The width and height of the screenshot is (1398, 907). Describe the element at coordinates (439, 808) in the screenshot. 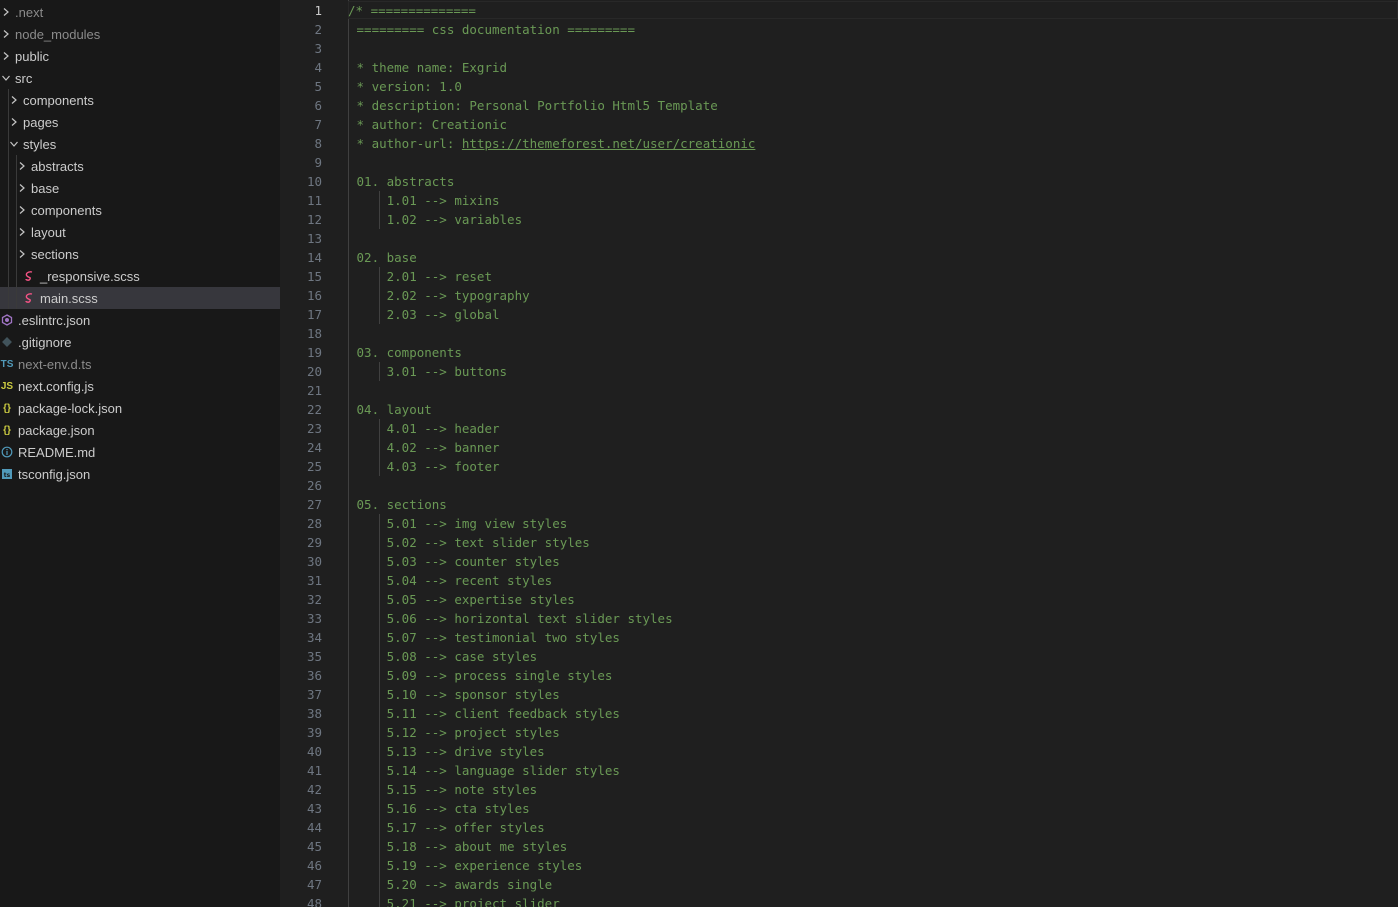

I see `code-line: 5.16 --> cta styles` at that location.